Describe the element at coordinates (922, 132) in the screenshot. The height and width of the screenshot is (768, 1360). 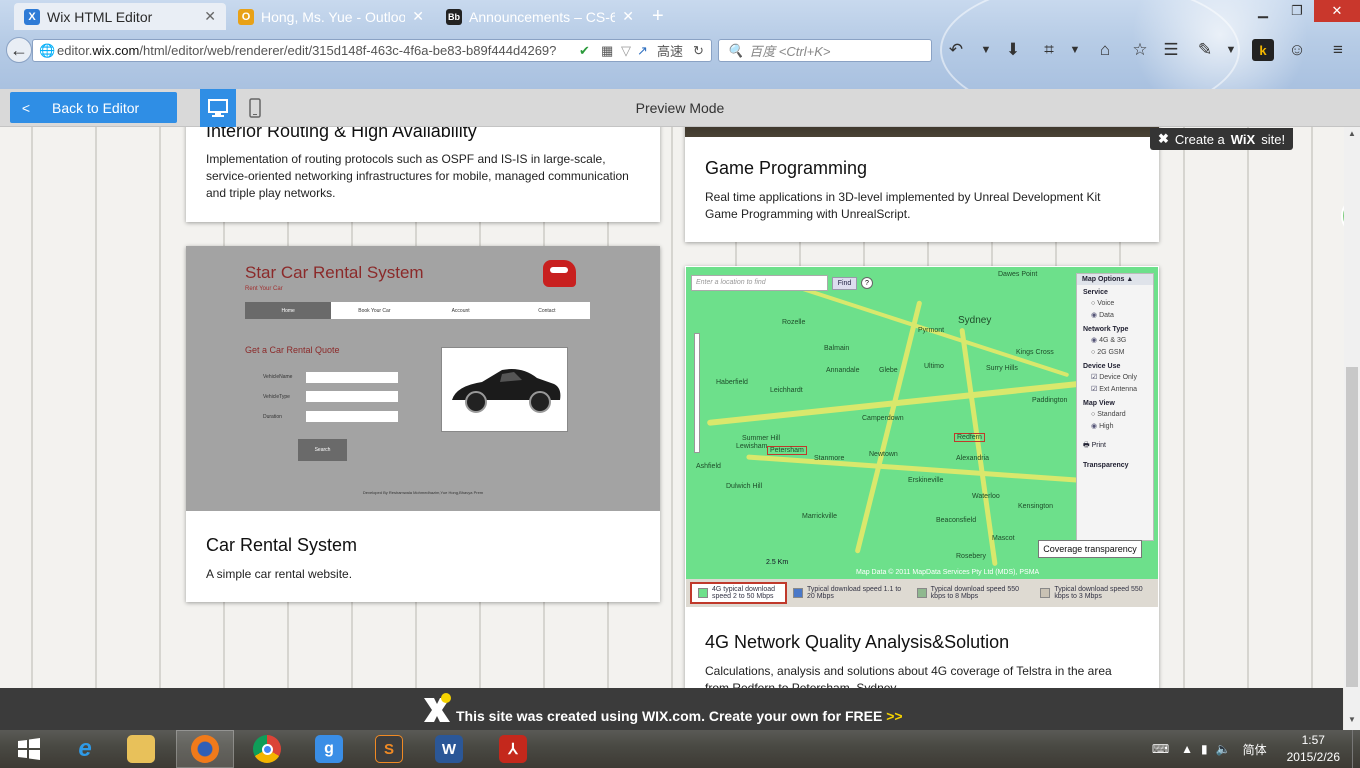
I see `game-image` at that location.